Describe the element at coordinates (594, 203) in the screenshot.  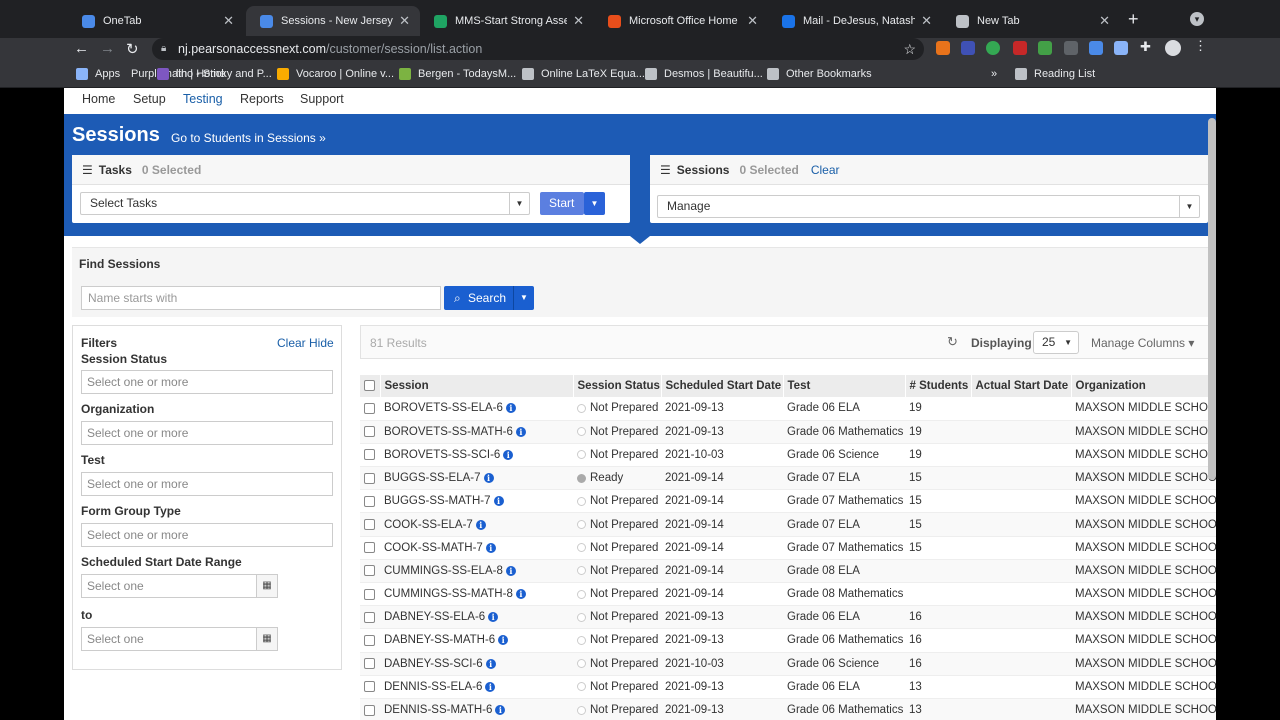
I see `start-dropdown-toggle: ▼` at that location.